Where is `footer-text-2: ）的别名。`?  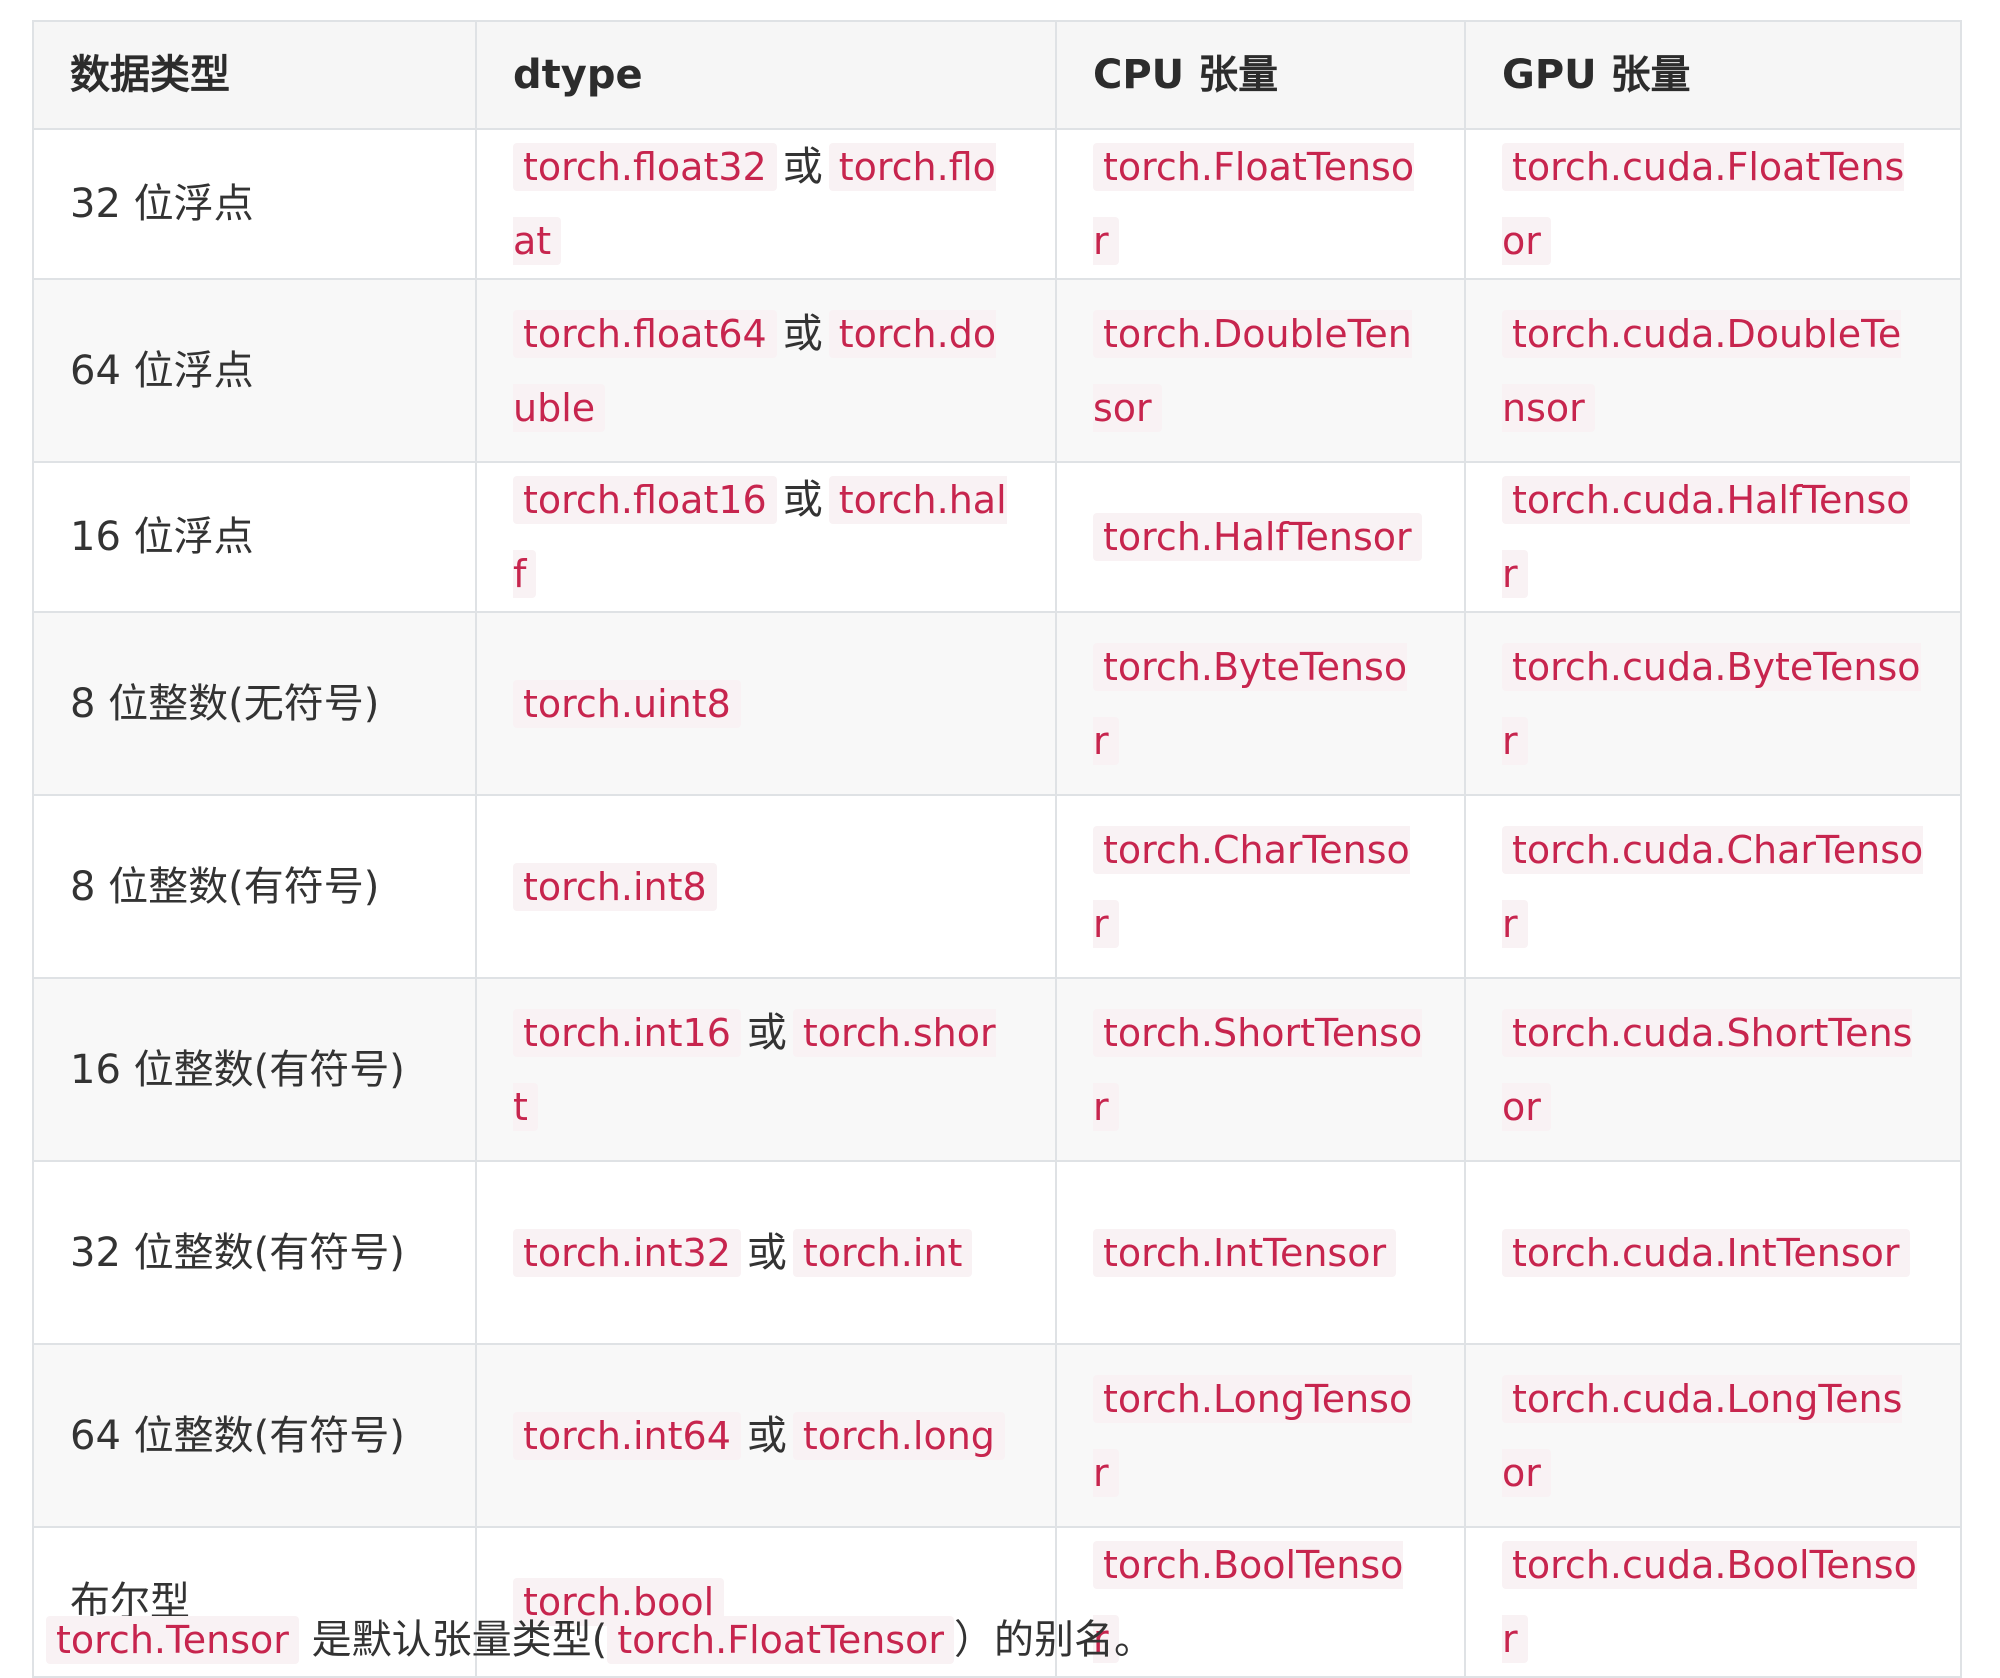 footer-text-2: ）的别名。 is located at coordinates (1053, 1640).